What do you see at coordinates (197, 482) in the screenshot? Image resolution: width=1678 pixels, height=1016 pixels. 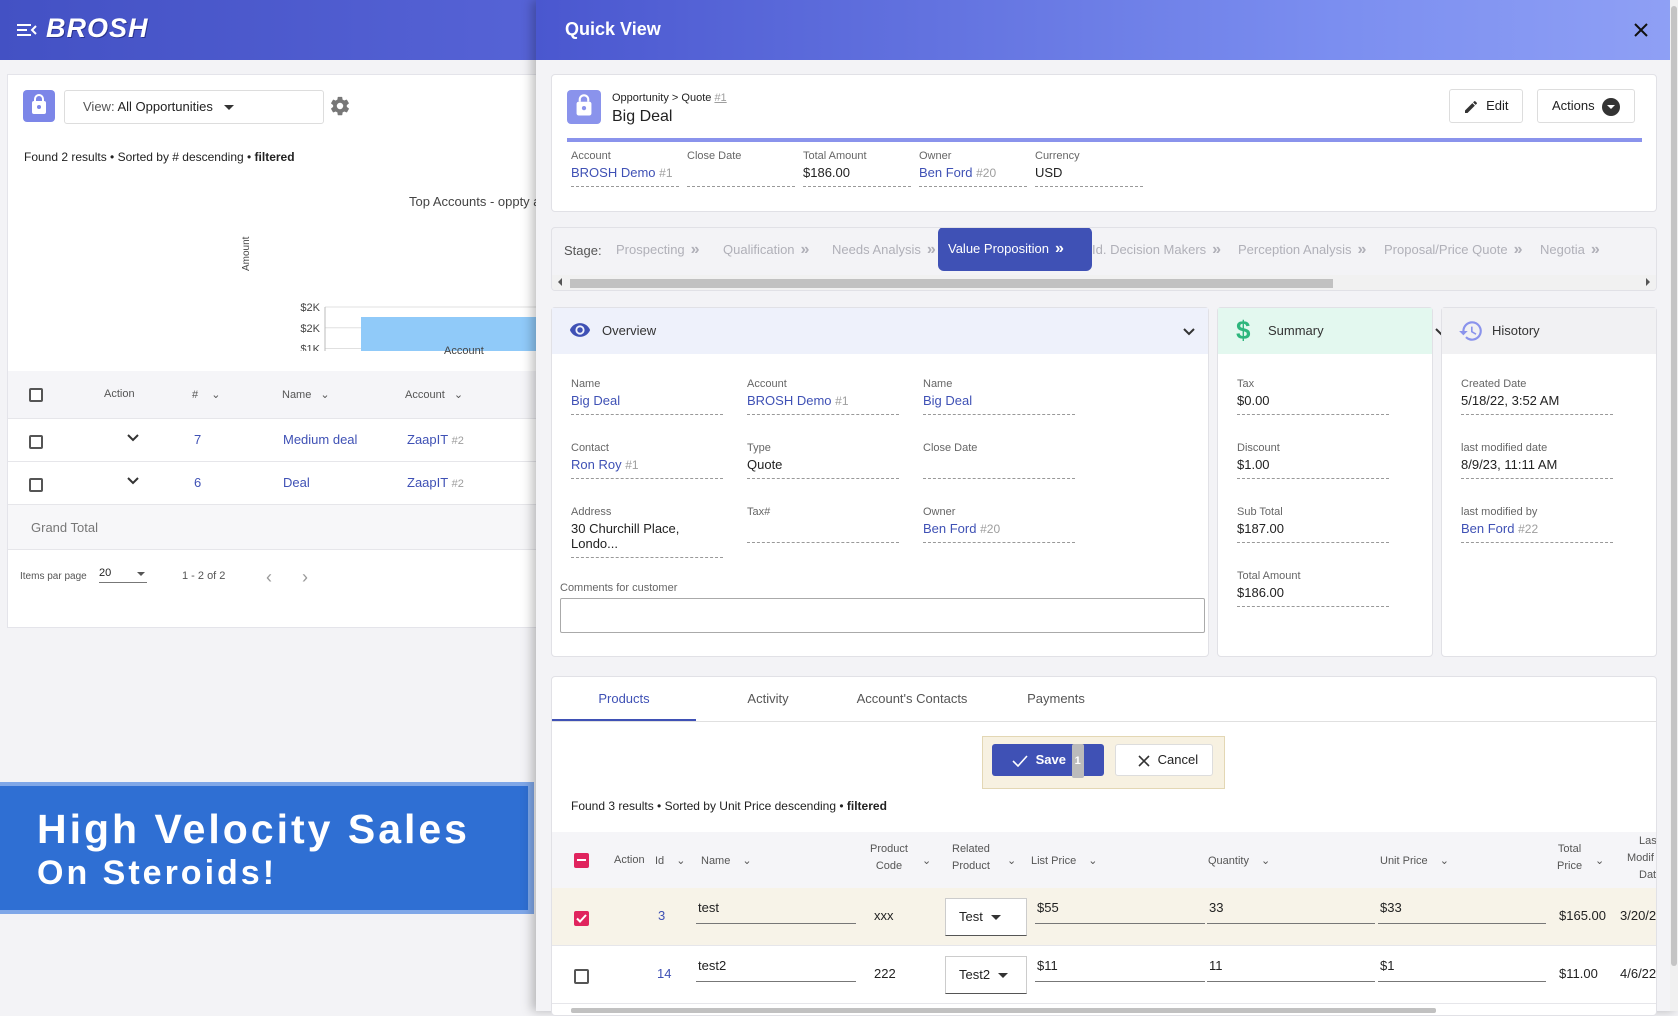 I see `row-number: 6` at bounding box center [197, 482].